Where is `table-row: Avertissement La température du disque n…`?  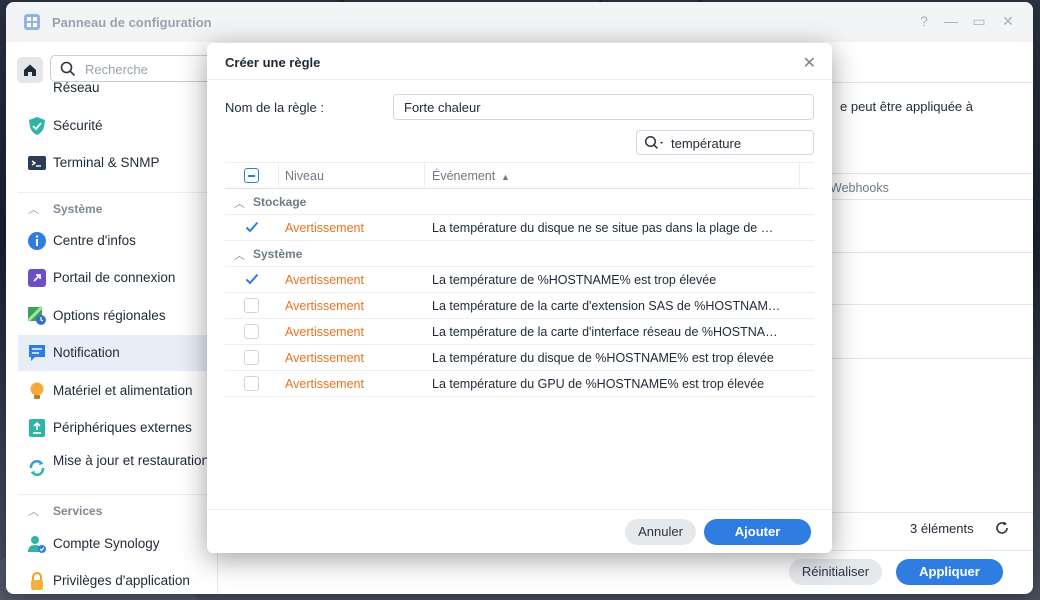
table-row: Avertissement La température du disque n… is located at coordinates (519, 228).